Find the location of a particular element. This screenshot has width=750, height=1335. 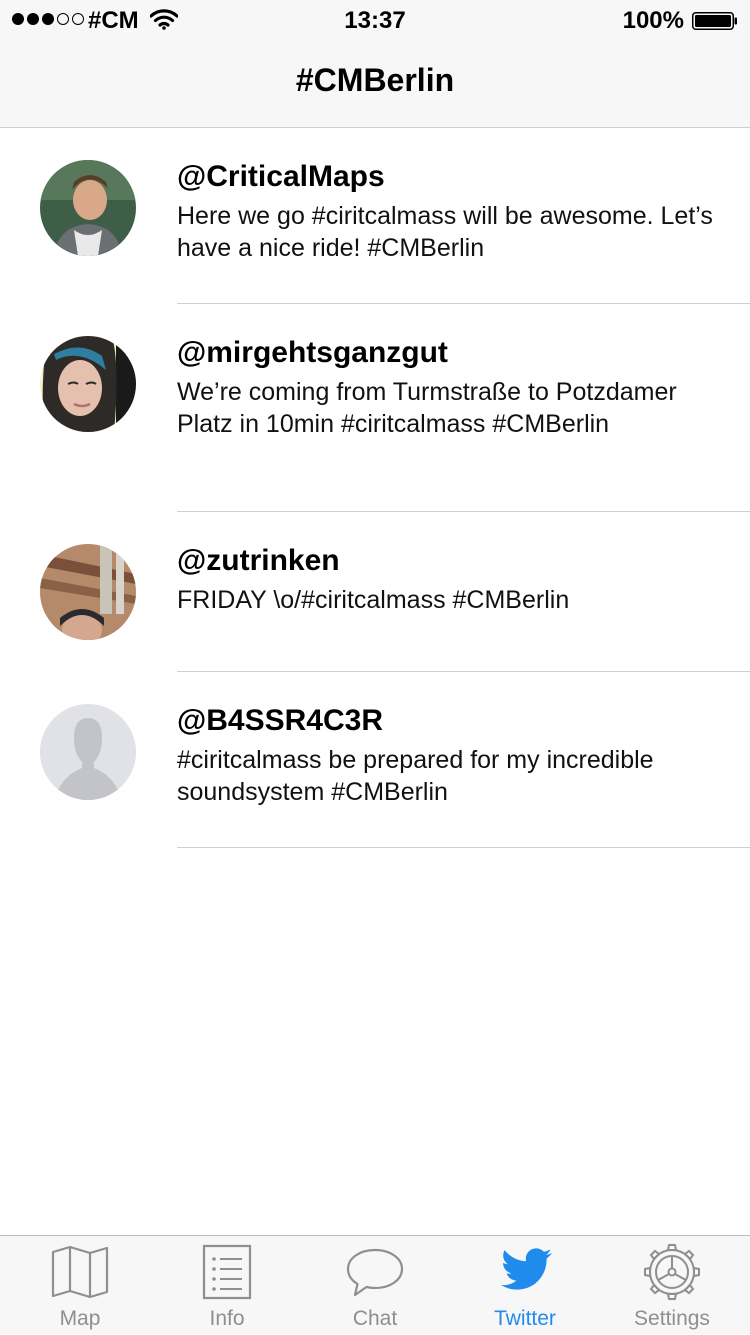

divider is located at coordinates (463, 847).